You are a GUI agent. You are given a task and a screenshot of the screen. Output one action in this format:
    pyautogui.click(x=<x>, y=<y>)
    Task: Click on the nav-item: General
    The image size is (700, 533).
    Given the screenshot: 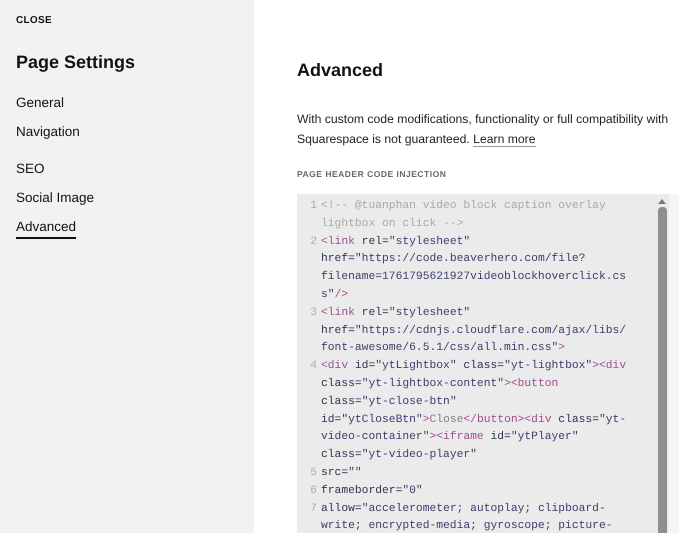 What is the action you would take?
    pyautogui.click(x=40, y=105)
    